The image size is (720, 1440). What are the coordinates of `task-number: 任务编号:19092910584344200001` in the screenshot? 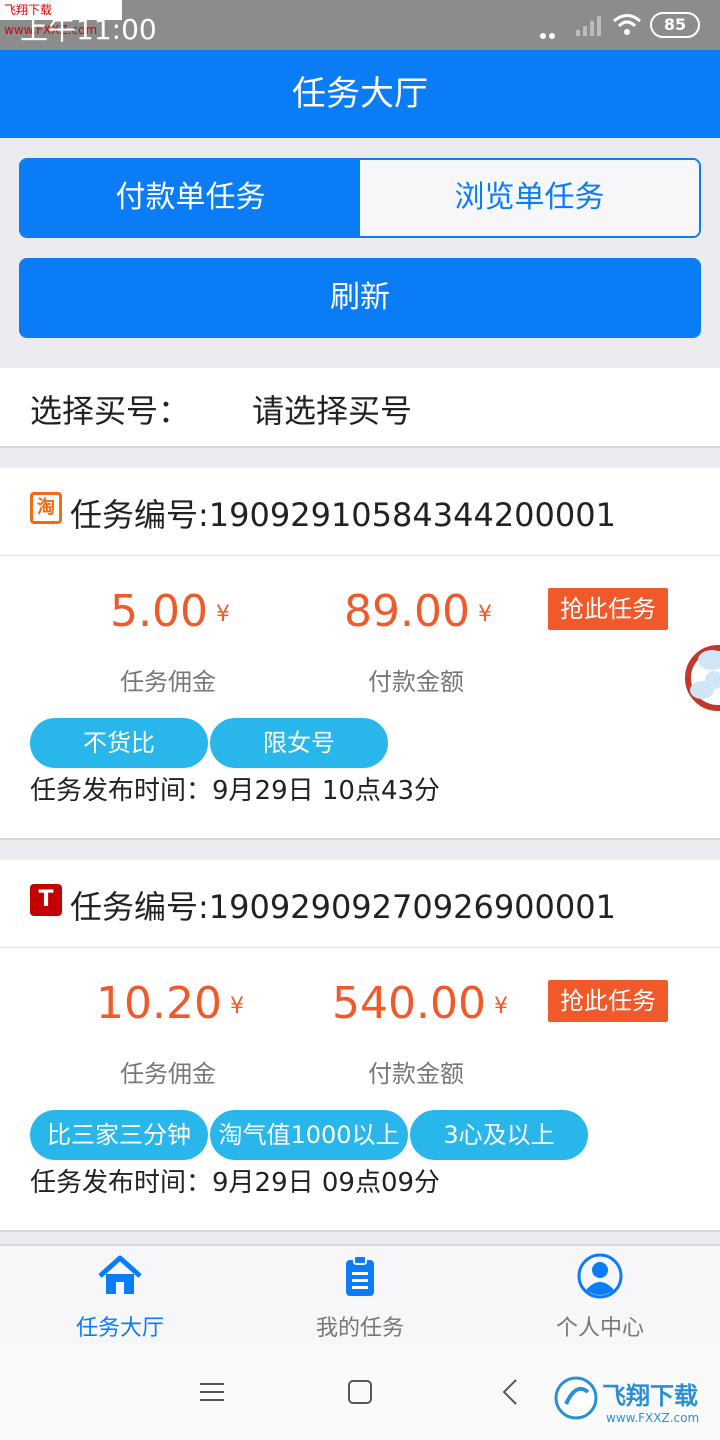 It's located at (343, 515).